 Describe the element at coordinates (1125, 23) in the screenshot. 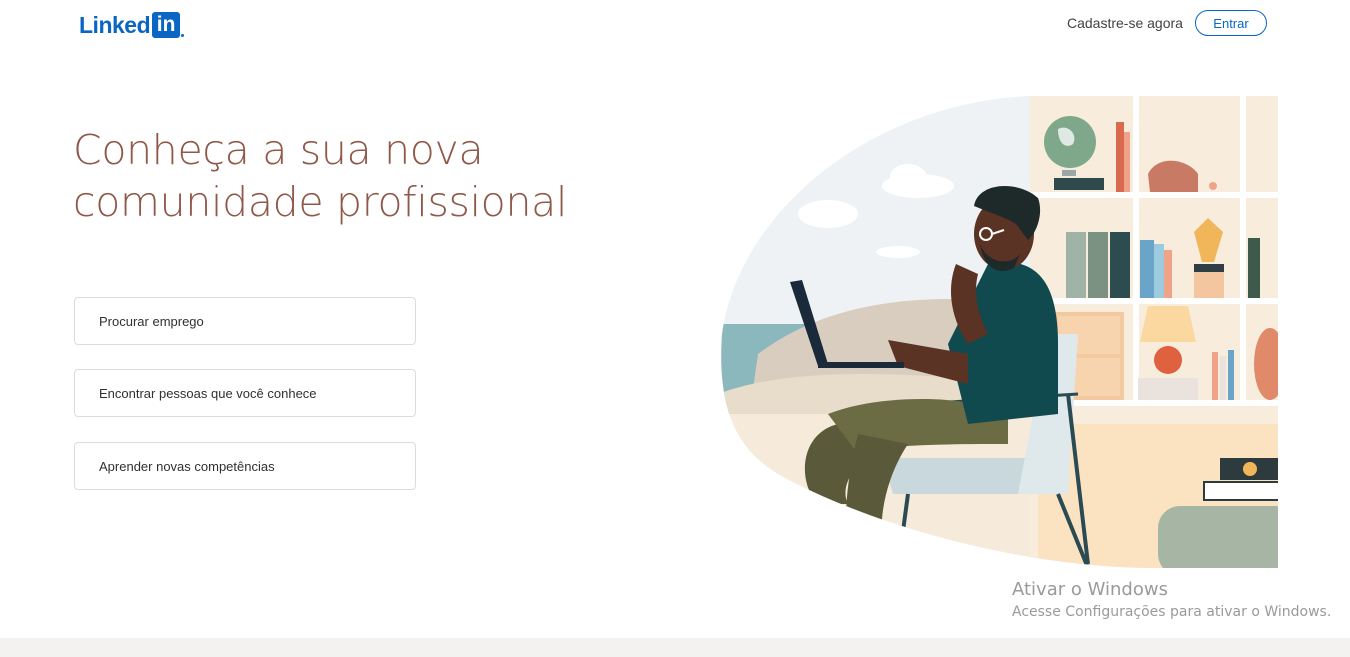

I see `signup-link: Cadastre-se agora` at that location.